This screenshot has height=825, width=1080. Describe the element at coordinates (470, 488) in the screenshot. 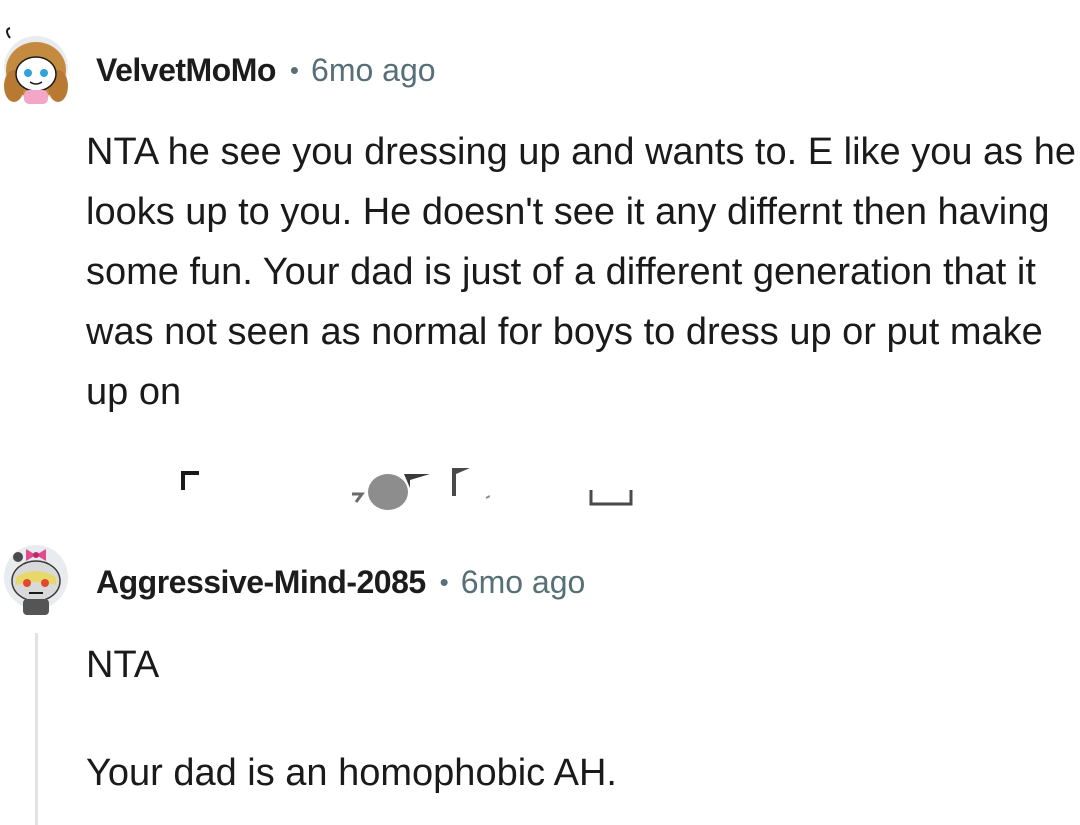

I see `share-icon` at that location.